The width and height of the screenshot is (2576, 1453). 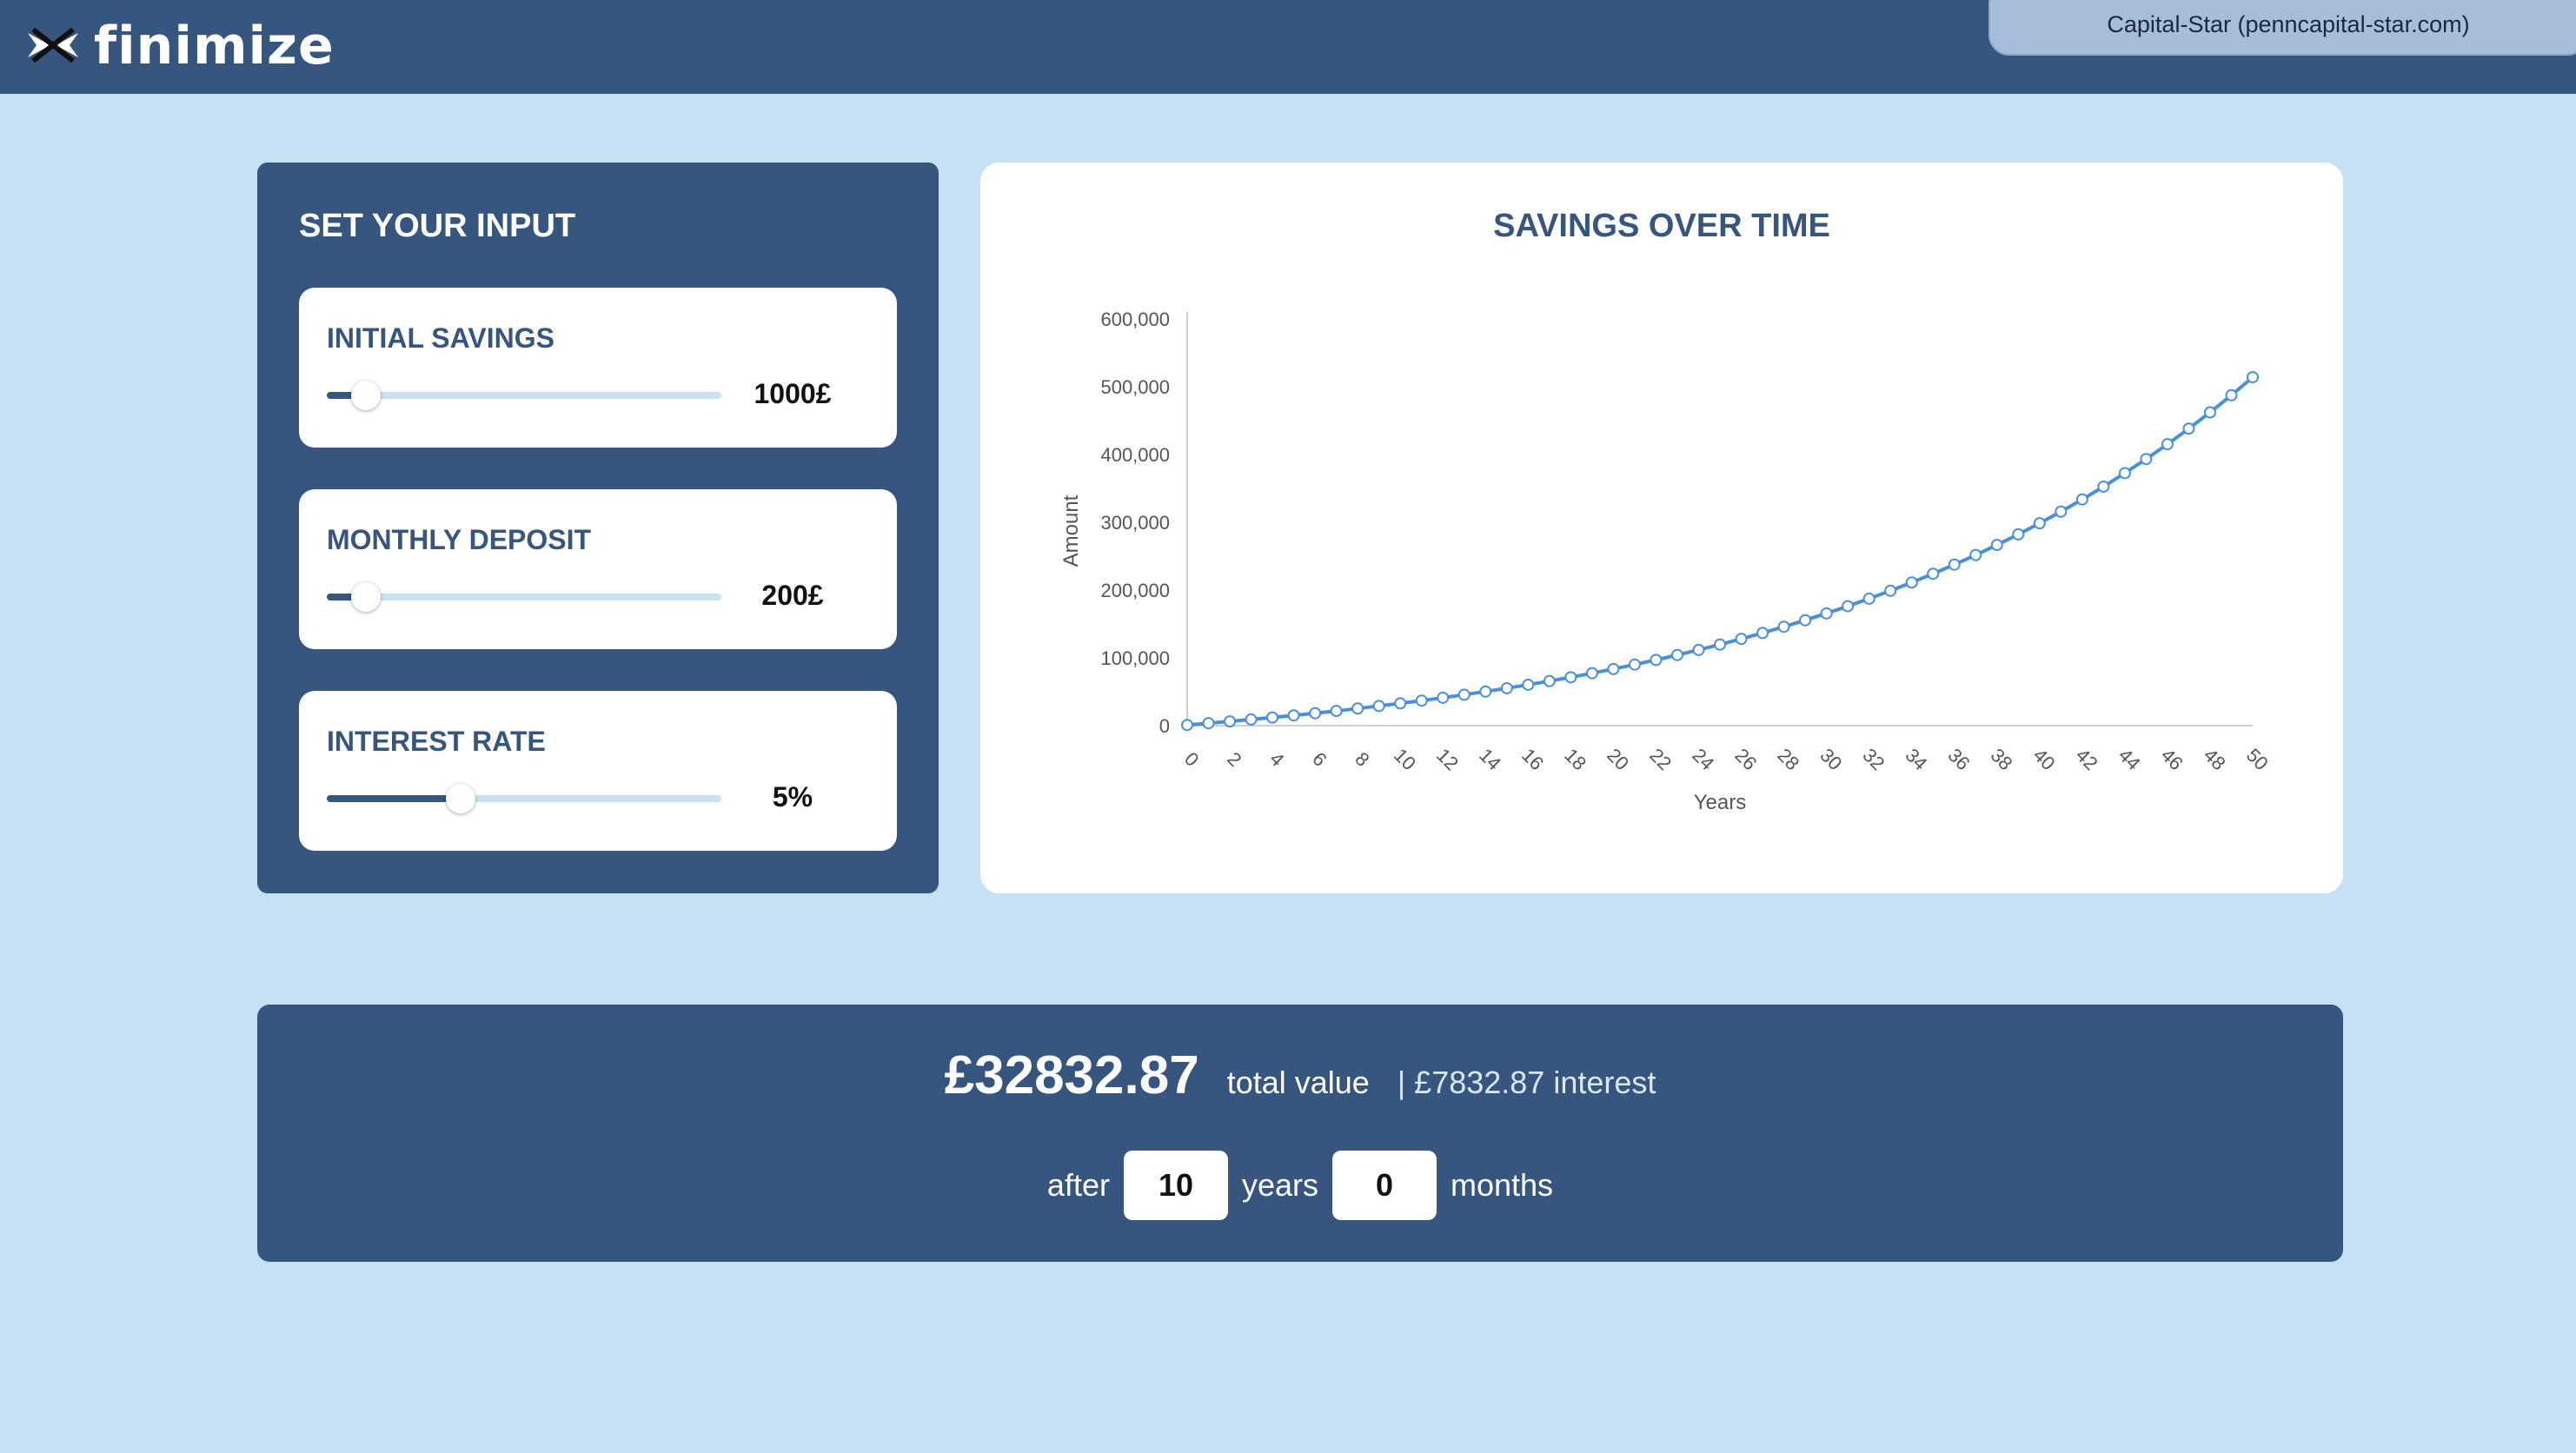 I want to click on x-tick-label: 42, so click(x=2087, y=759).